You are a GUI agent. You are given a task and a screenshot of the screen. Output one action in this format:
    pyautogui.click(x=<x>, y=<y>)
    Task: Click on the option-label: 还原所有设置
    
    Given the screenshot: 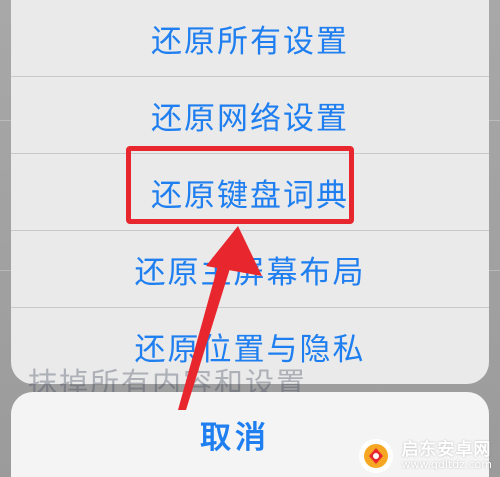 What is the action you would take?
    pyautogui.click(x=250, y=41)
    